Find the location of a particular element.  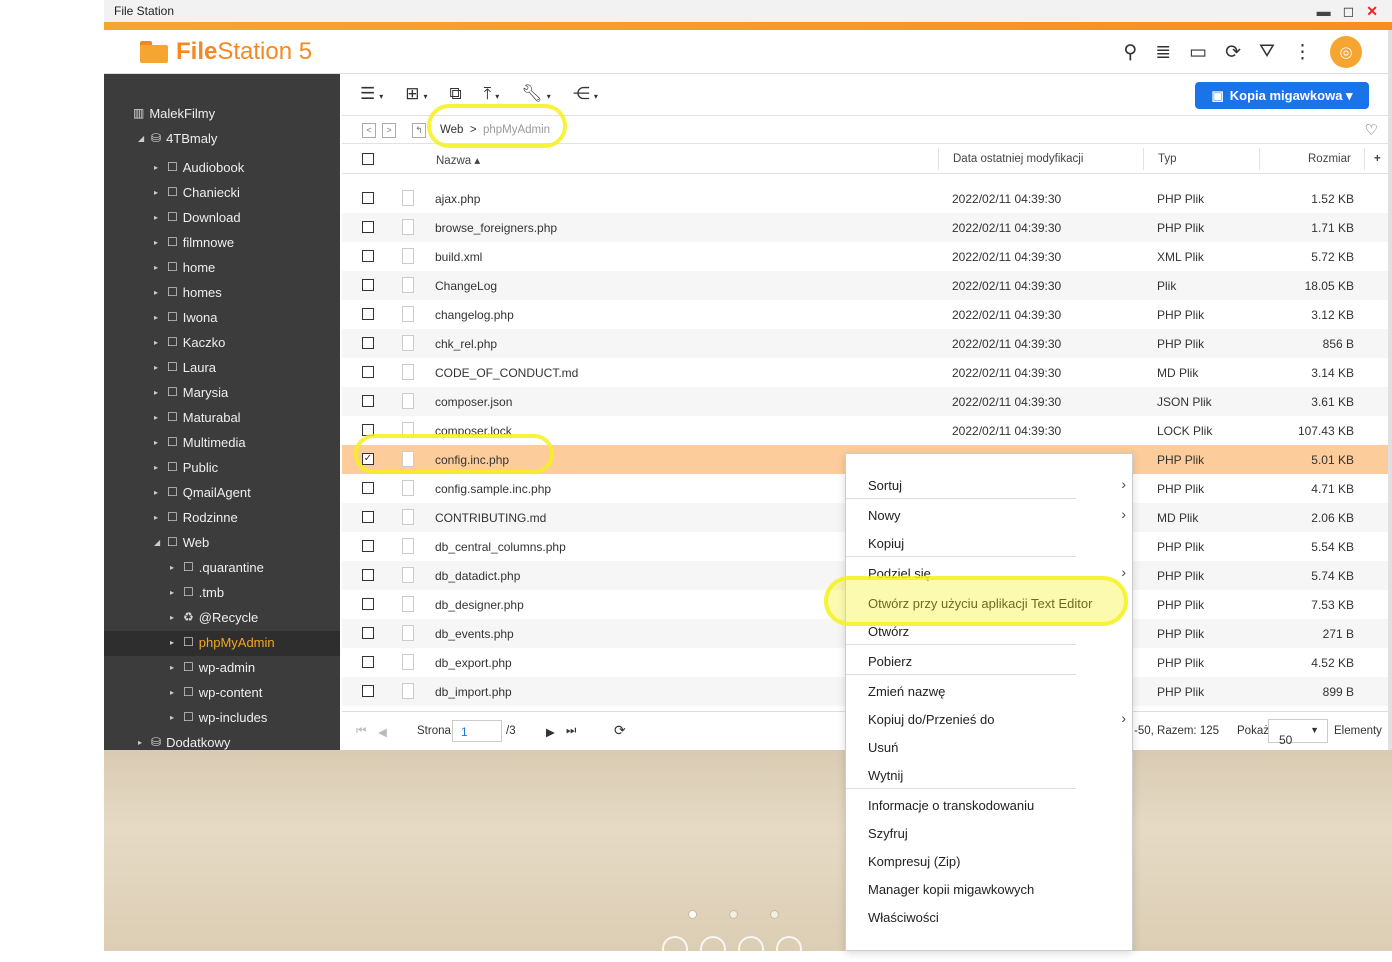

menu-item: Kopiuj is located at coordinates (886, 543).